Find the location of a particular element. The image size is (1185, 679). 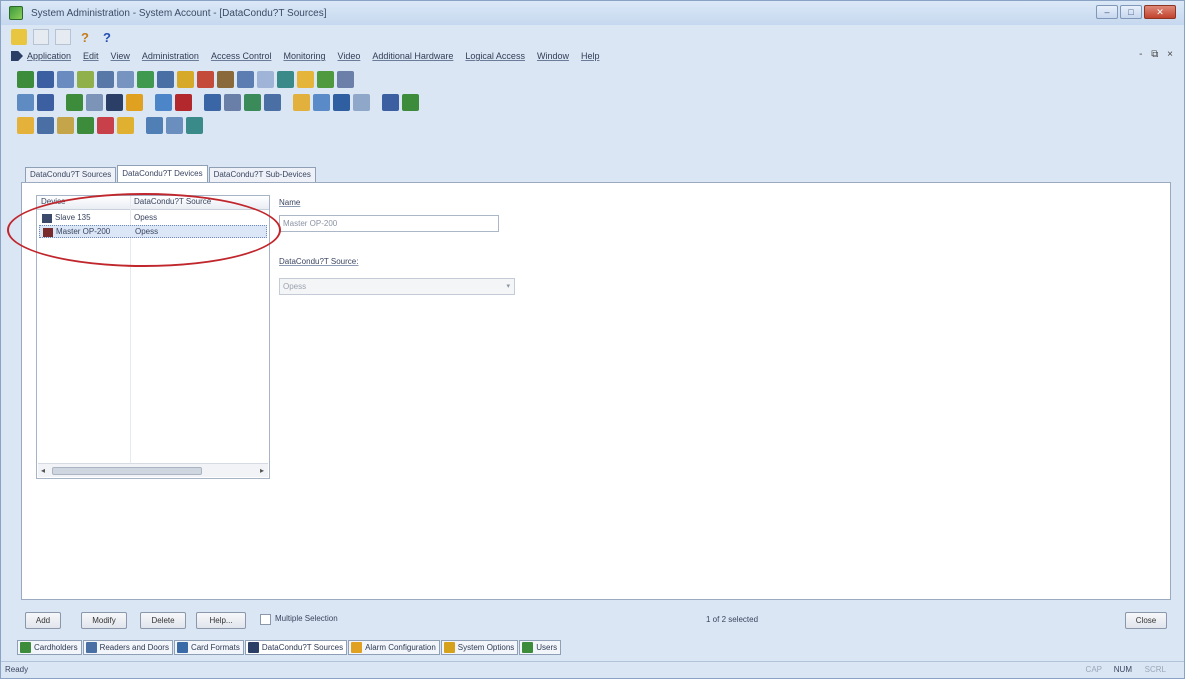

chart-alt-icon is located at coordinates (272, 102).